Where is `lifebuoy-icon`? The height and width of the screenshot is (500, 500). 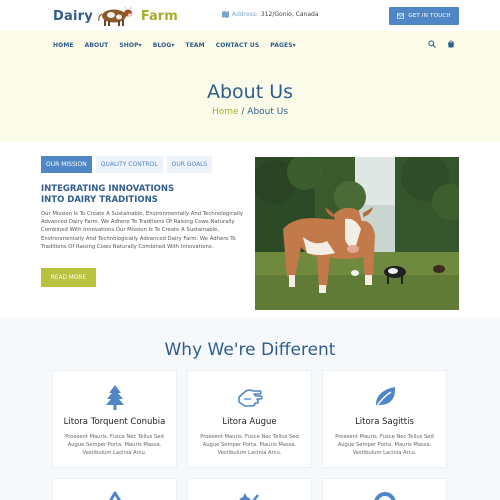
lifebuoy-icon is located at coordinates (385, 496).